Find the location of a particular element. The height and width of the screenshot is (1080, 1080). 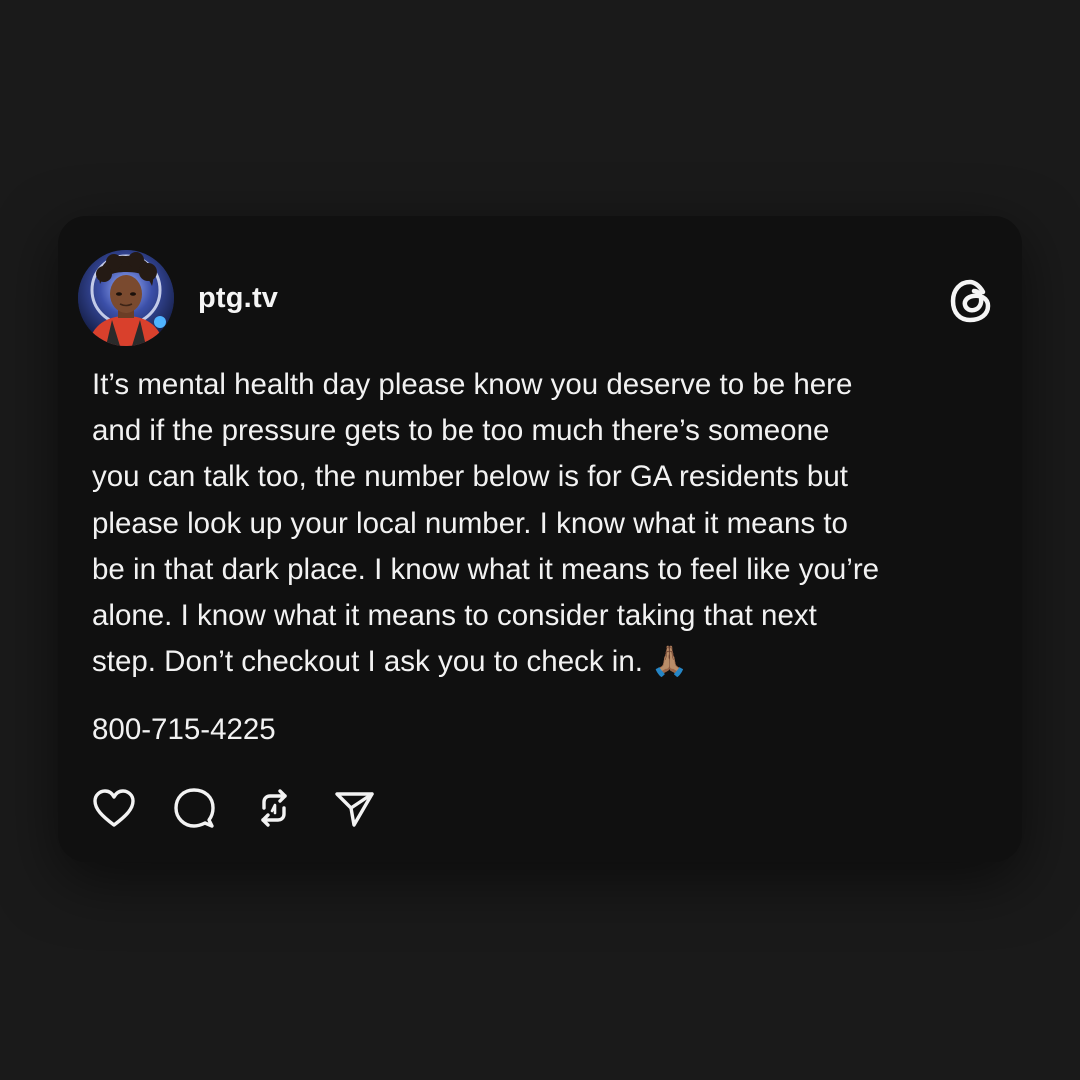

avatar-illustration is located at coordinates (126, 298).